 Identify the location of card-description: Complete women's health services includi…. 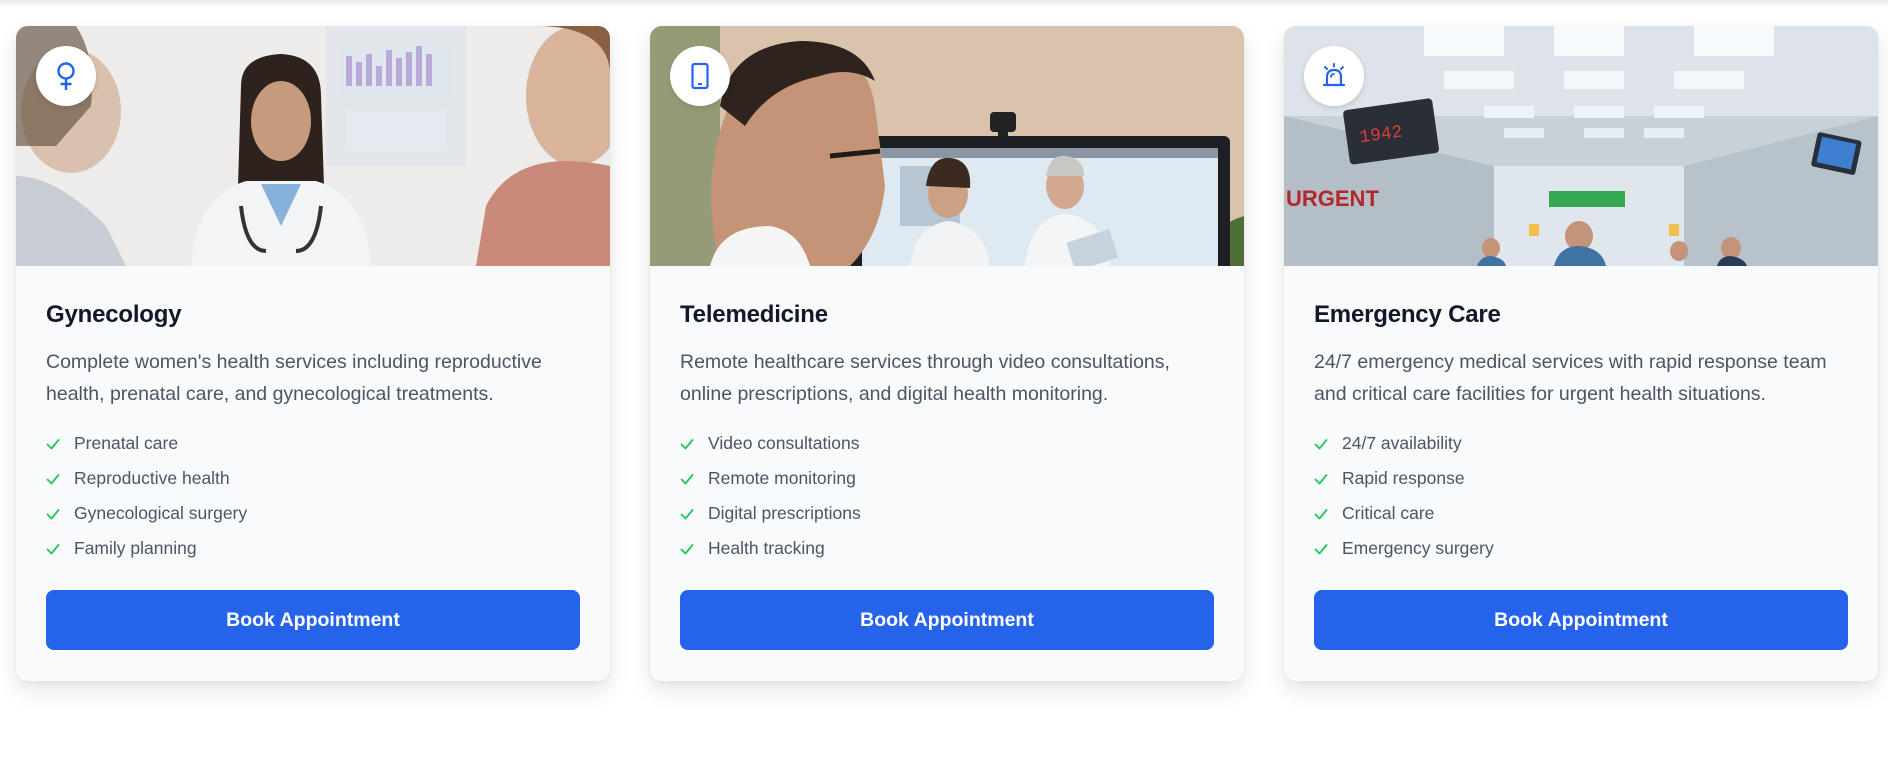
(294, 378).